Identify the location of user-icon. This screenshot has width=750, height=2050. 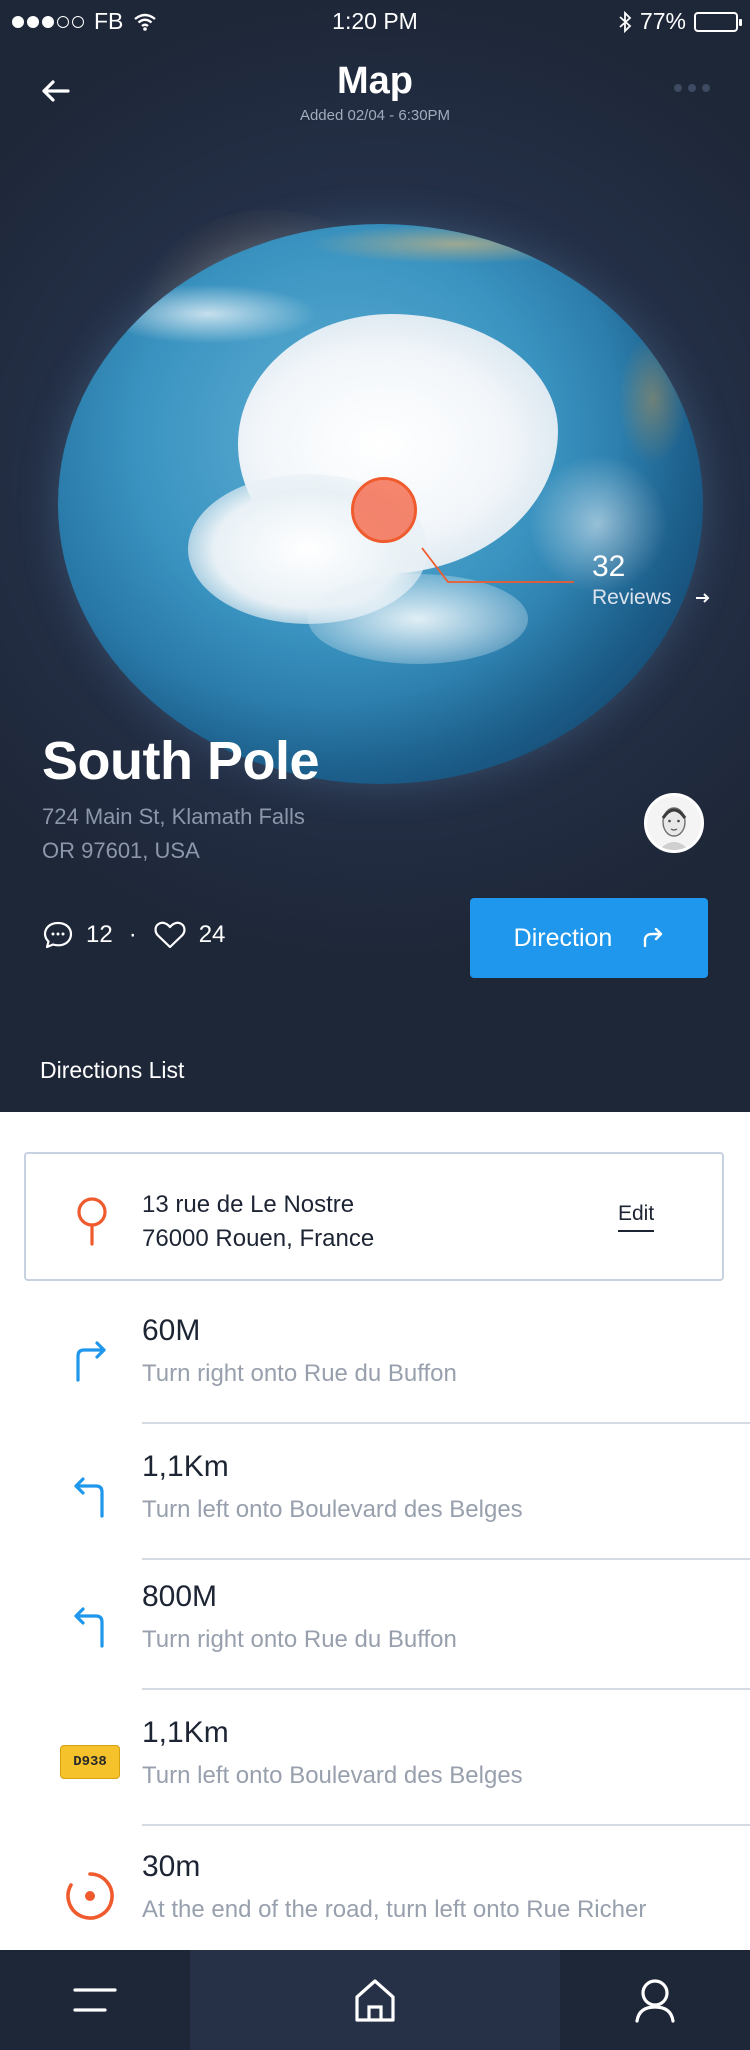
(655, 2001).